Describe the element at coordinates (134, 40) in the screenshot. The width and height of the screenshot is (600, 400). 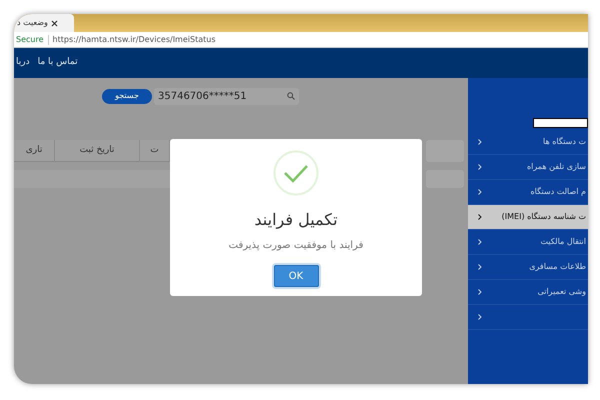
I see `address-bar: https://hamta.ntsw.ir/Devices/ImeiStatus` at that location.